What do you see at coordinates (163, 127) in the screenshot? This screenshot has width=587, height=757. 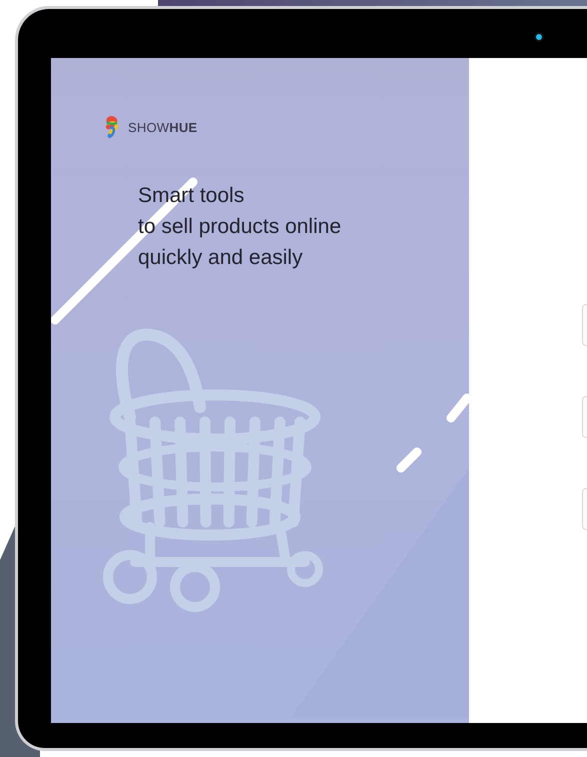 I see `brand-name: SHOWHUE` at bounding box center [163, 127].